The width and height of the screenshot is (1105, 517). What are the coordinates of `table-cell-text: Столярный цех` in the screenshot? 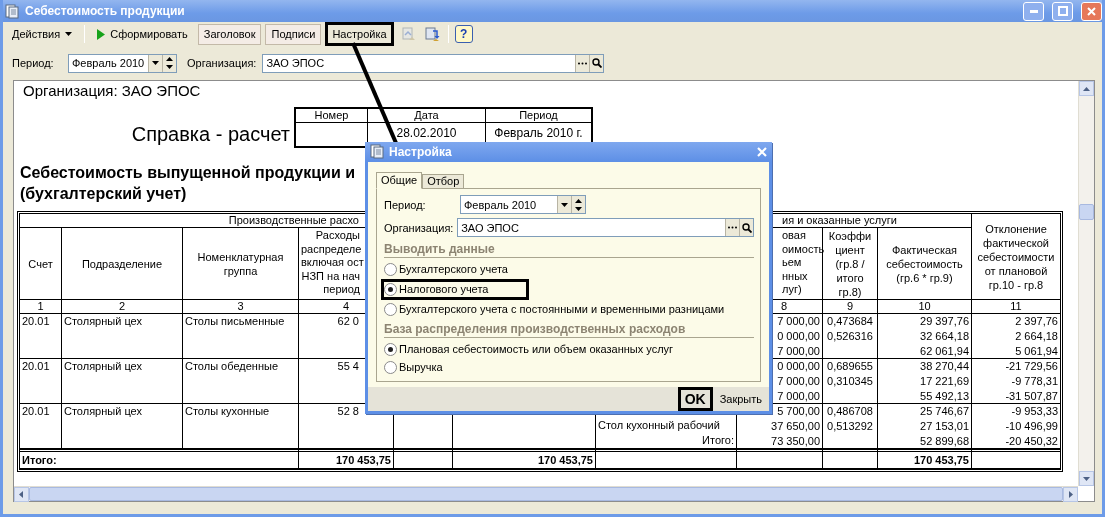 It's located at (103, 321).